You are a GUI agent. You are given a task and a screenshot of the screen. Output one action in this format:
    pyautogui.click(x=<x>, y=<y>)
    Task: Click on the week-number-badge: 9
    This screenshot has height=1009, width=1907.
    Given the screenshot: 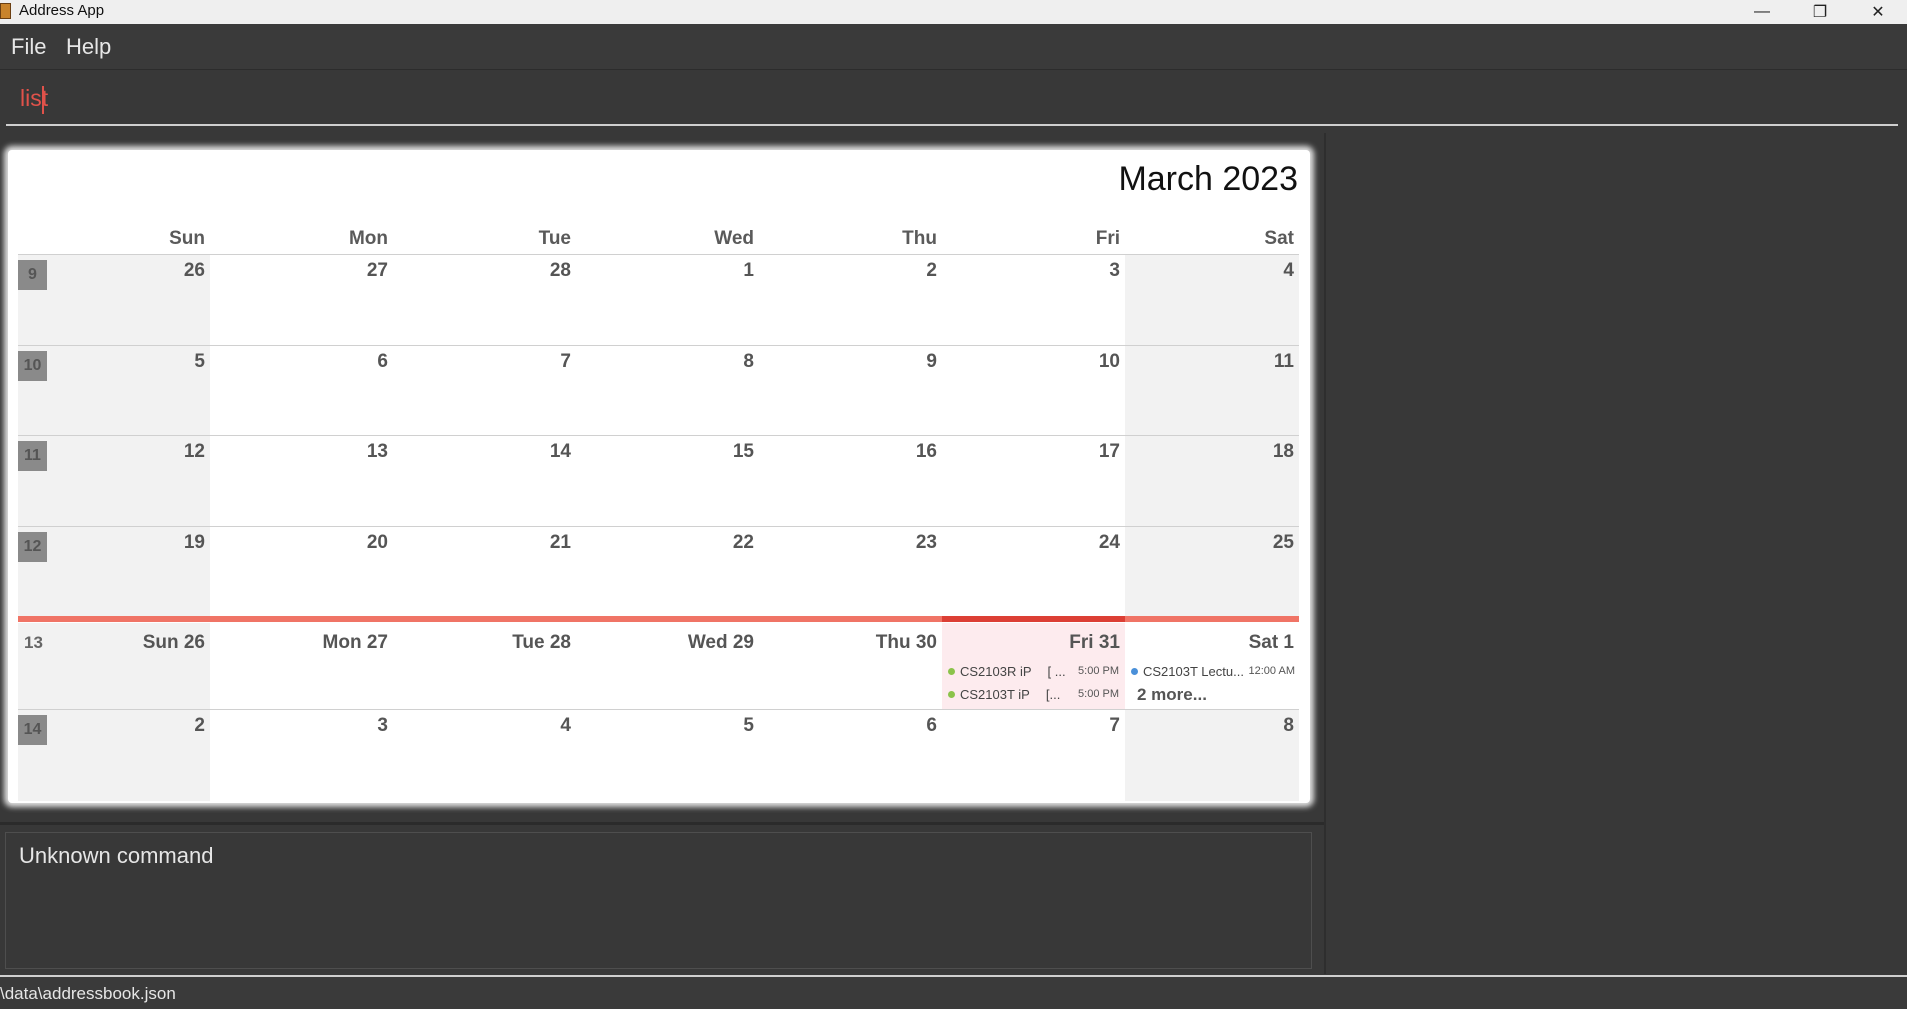 What is the action you would take?
    pyautogui.click(x=32, y=275)
    